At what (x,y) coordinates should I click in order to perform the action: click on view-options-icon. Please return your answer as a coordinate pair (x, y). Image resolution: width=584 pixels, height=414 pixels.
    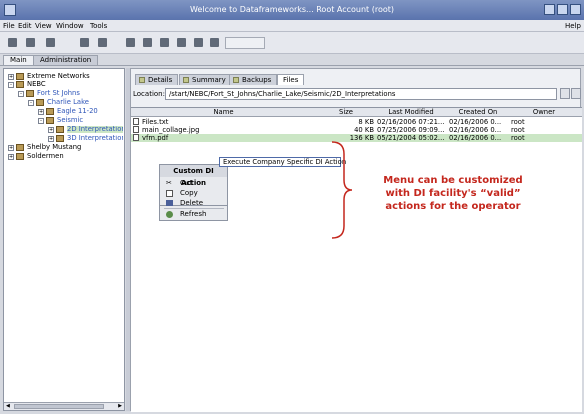
    Looking at the image, I should click on (576, 93).